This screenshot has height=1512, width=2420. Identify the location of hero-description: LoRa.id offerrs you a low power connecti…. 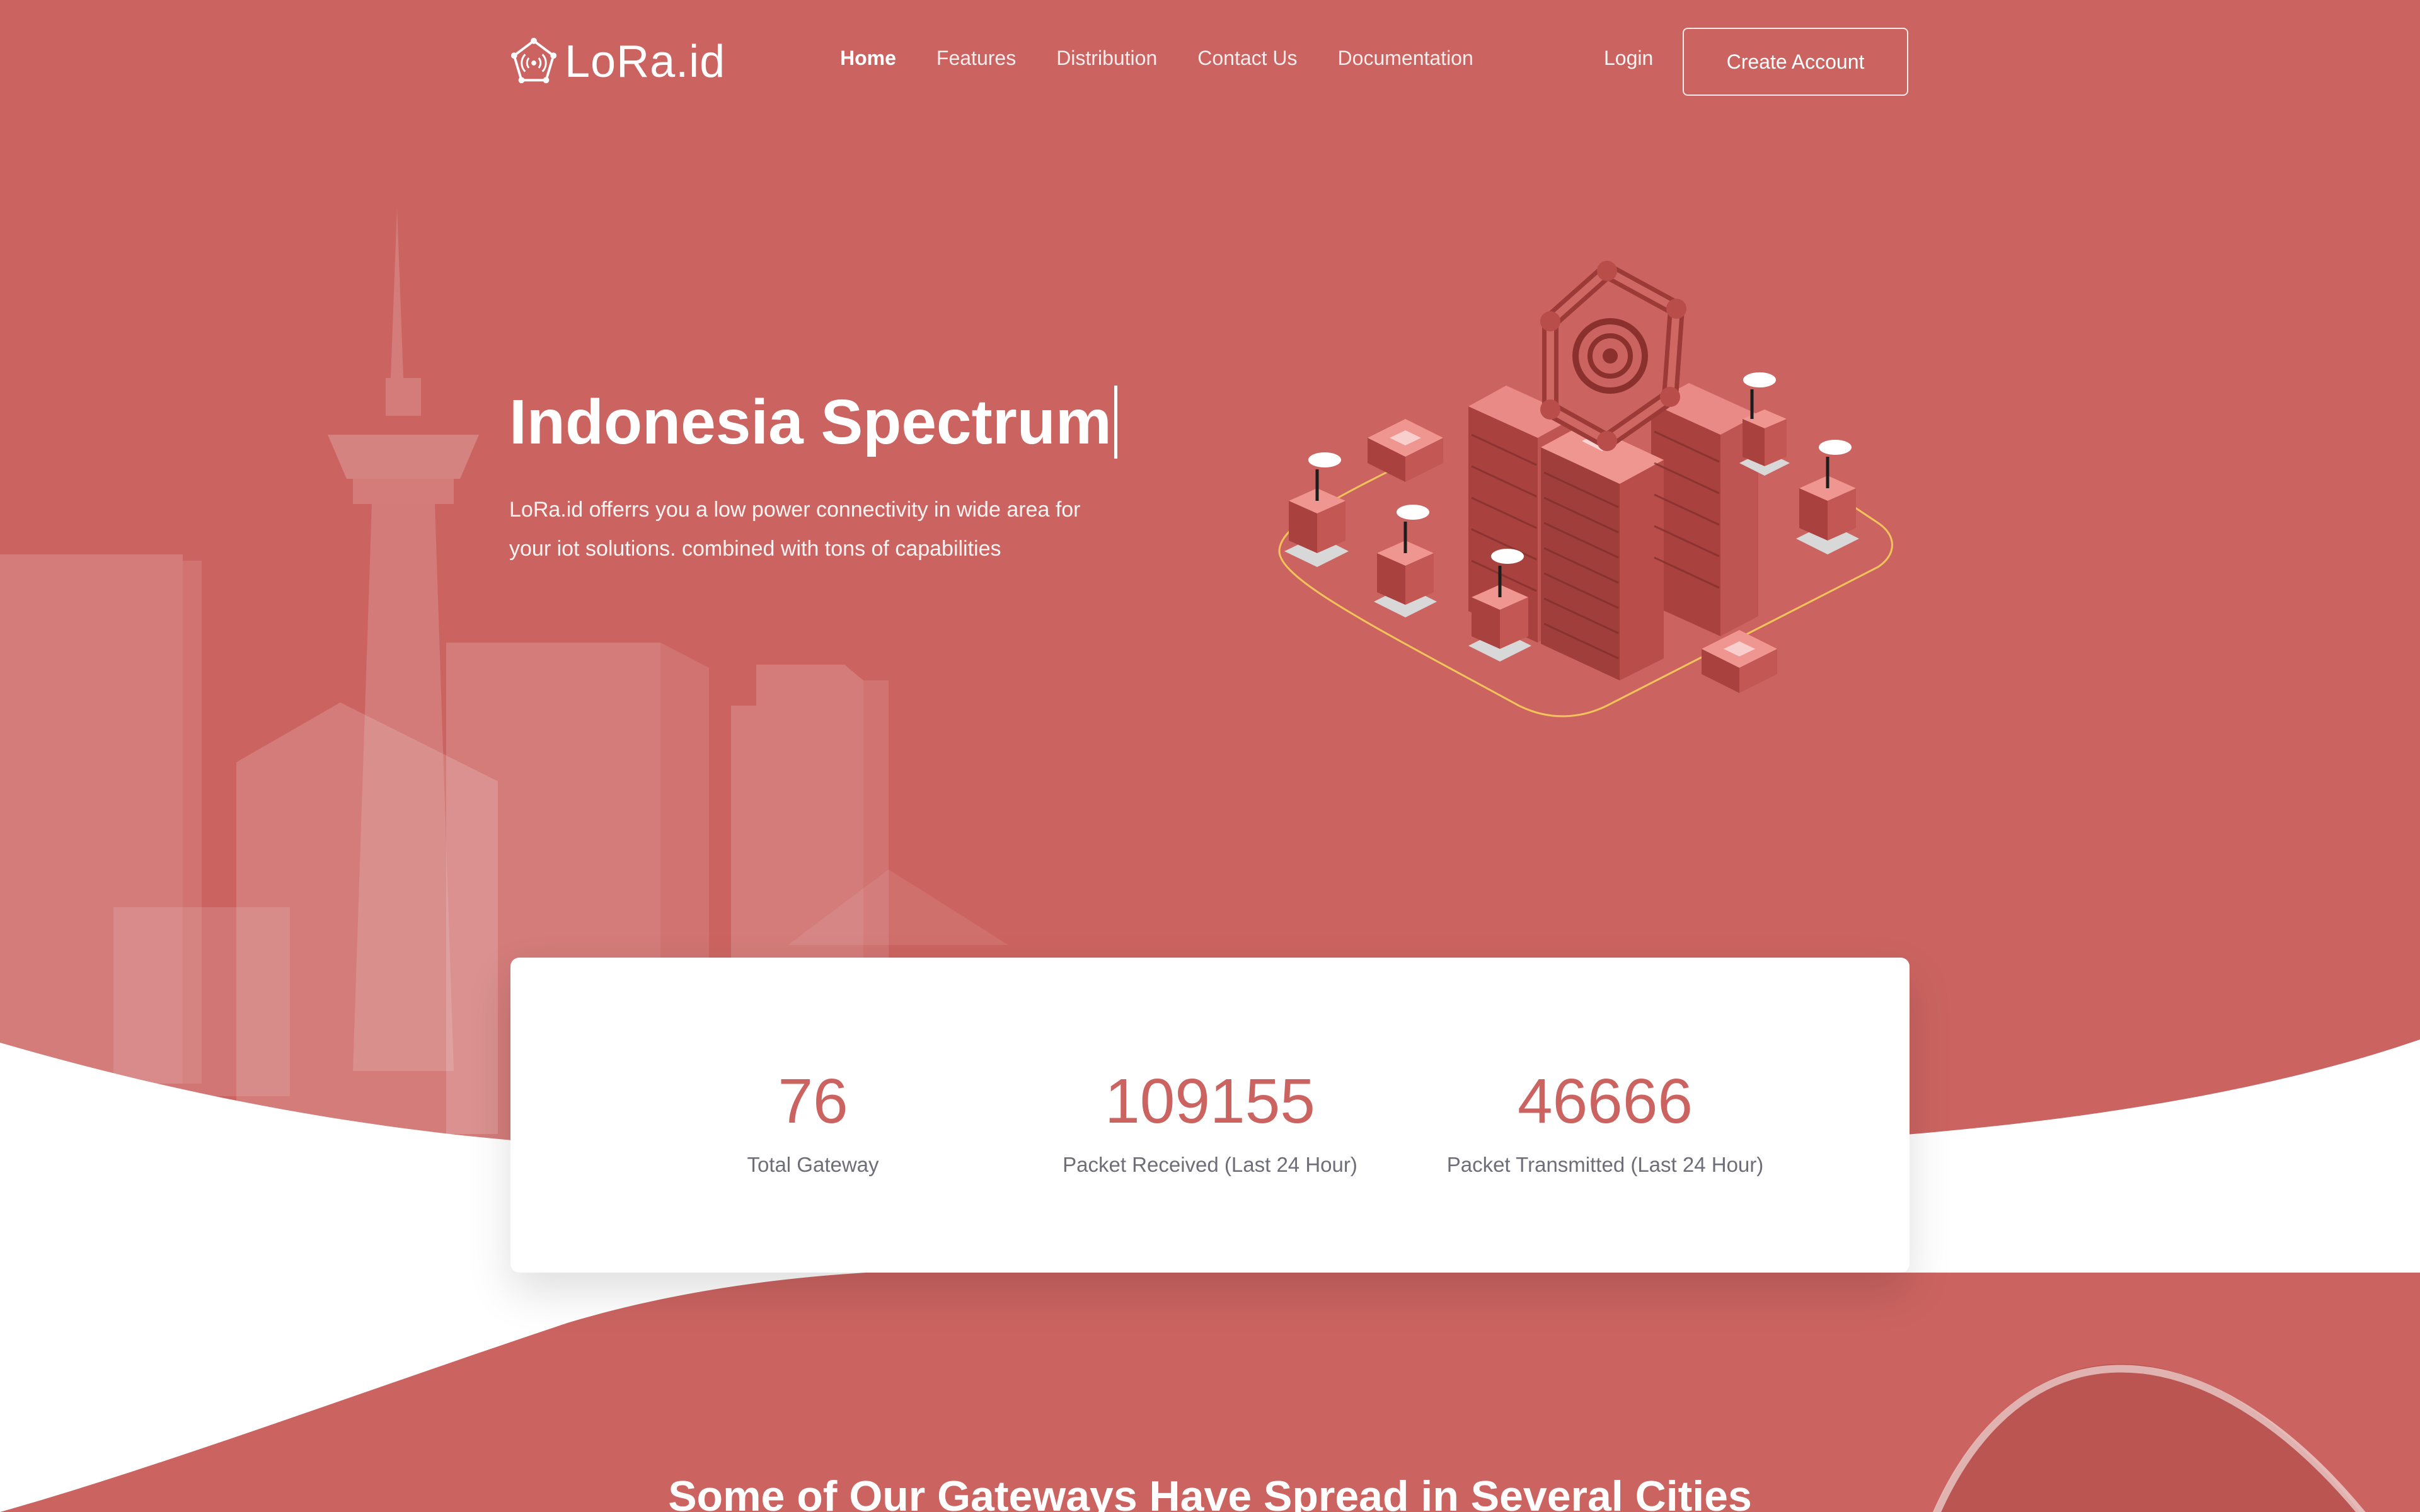
(795, 529).